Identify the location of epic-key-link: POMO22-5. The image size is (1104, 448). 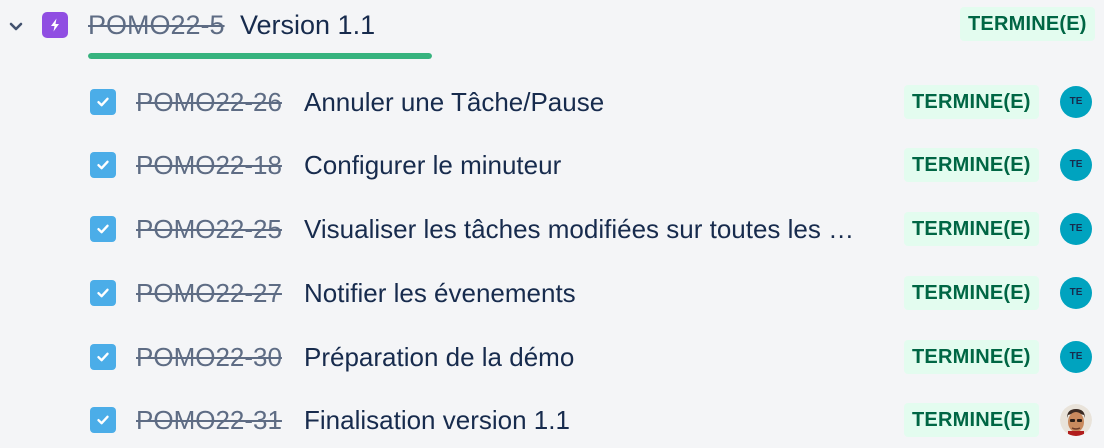
(156, 25).